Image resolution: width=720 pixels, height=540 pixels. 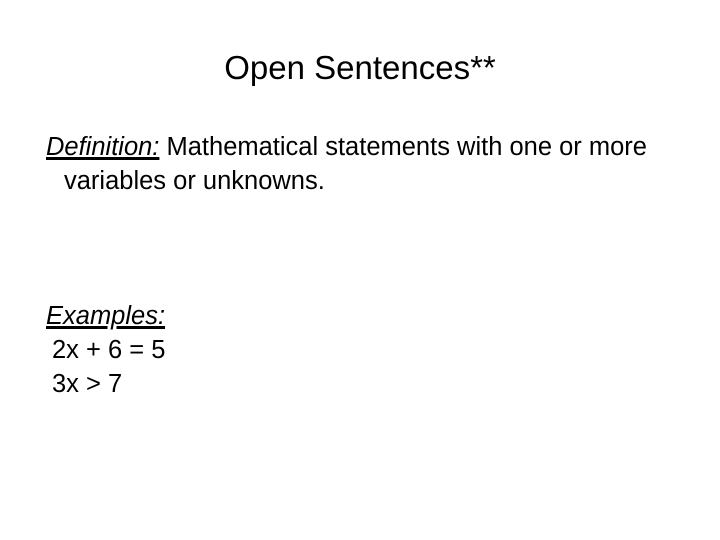 What do you see at coordinates (87, 384) in the screenshot?
I see `example-item: 3x > 7` at bounding box center [87, 384].